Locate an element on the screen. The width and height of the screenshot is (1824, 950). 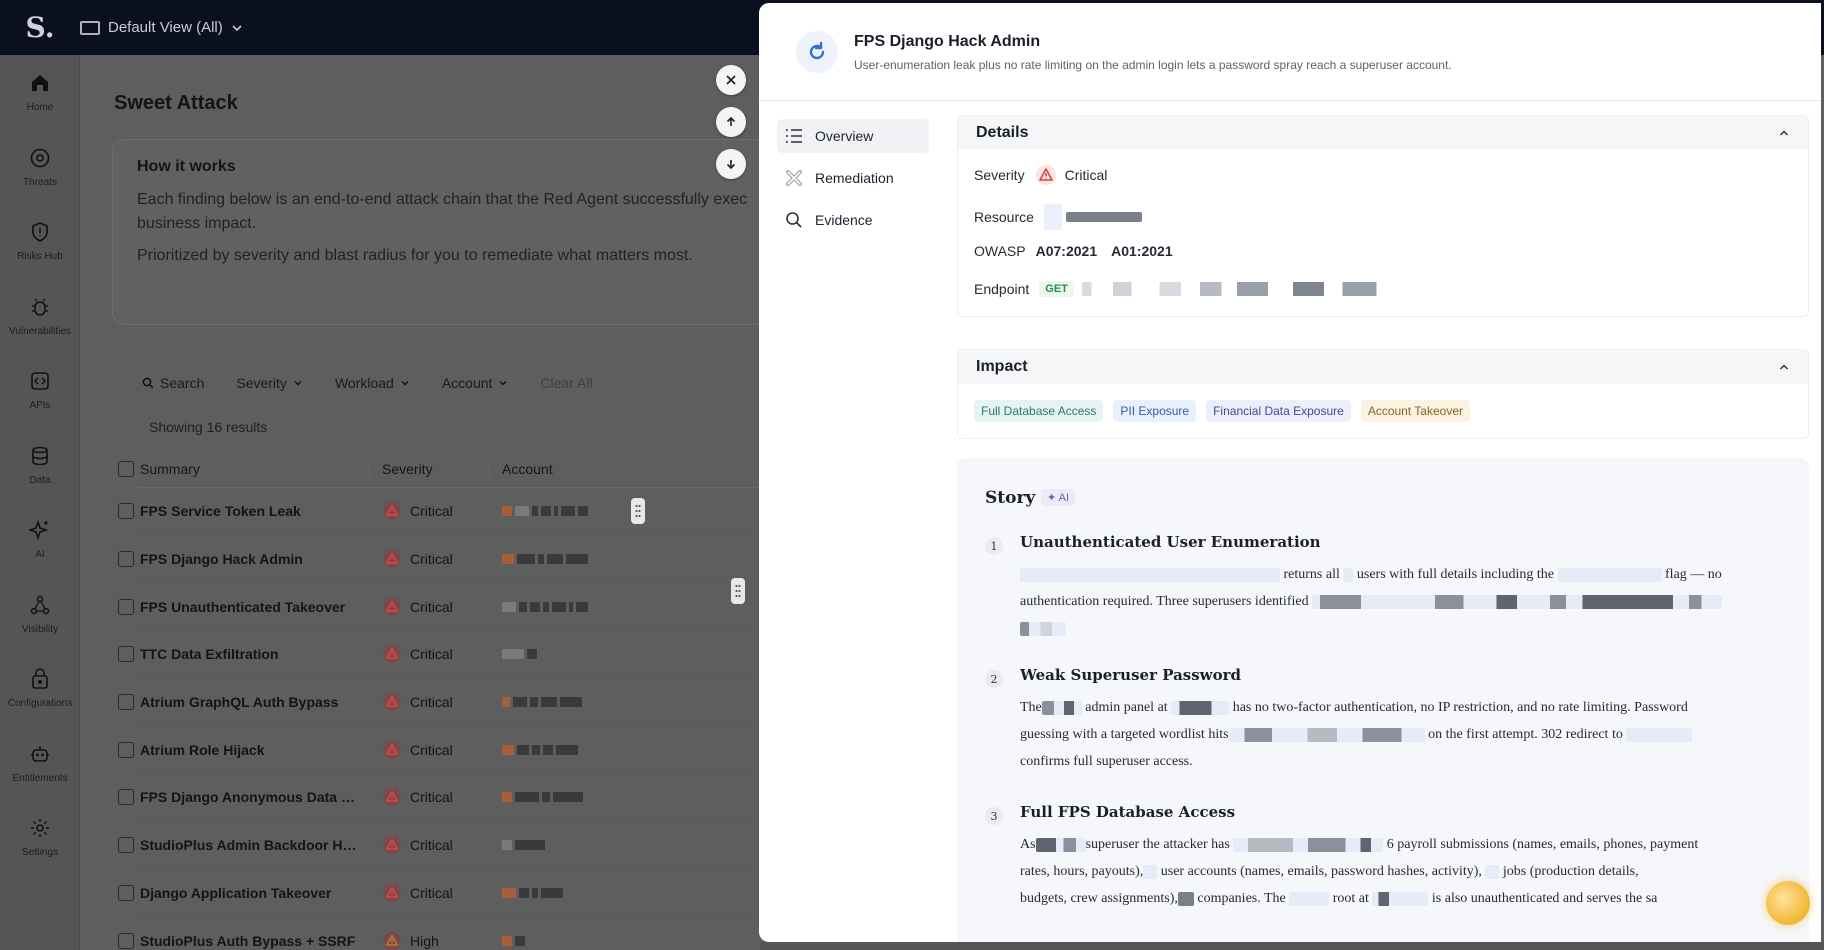
resize-handle is located at coordinates (638, 511).